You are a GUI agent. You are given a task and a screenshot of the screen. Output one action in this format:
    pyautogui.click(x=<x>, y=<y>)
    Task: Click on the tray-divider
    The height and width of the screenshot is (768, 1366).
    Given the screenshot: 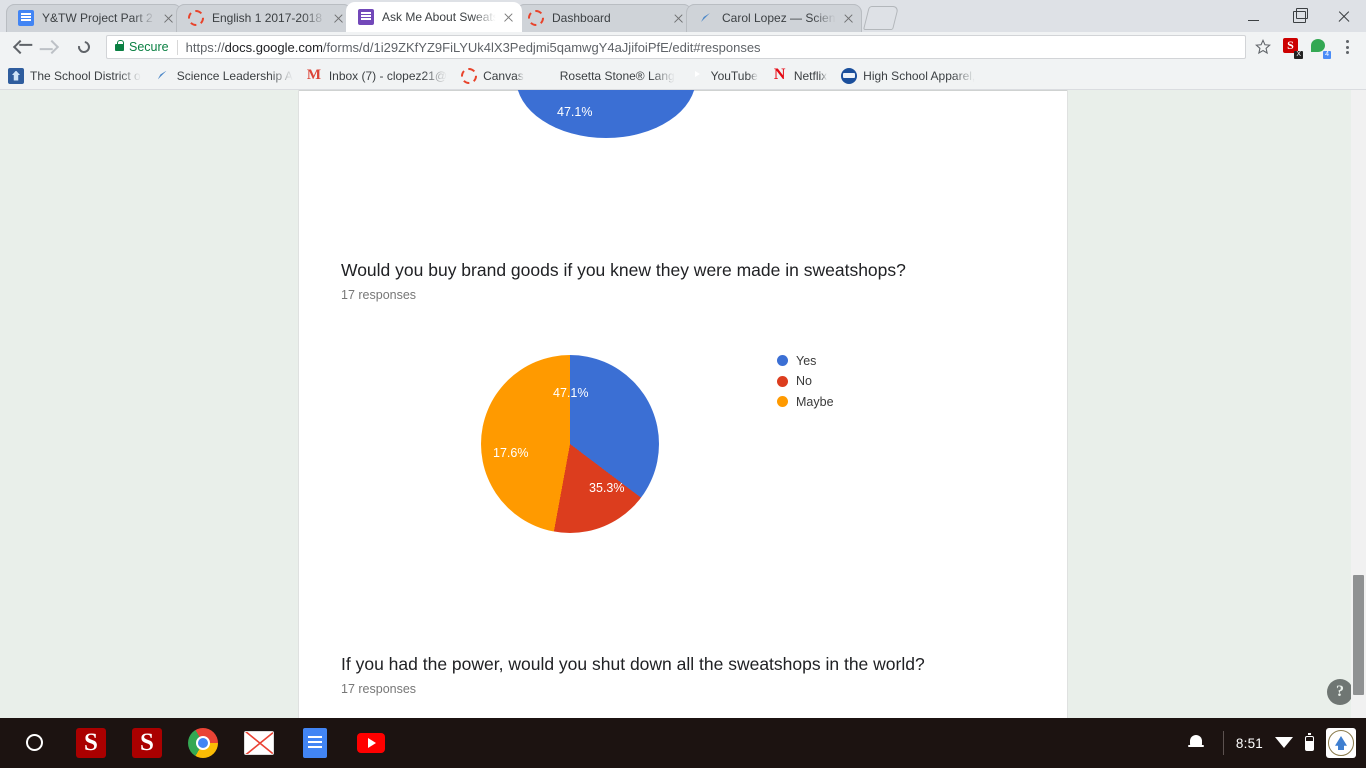 What is the action you would take?
    pyautogui.click(x=1223, y=743)
    